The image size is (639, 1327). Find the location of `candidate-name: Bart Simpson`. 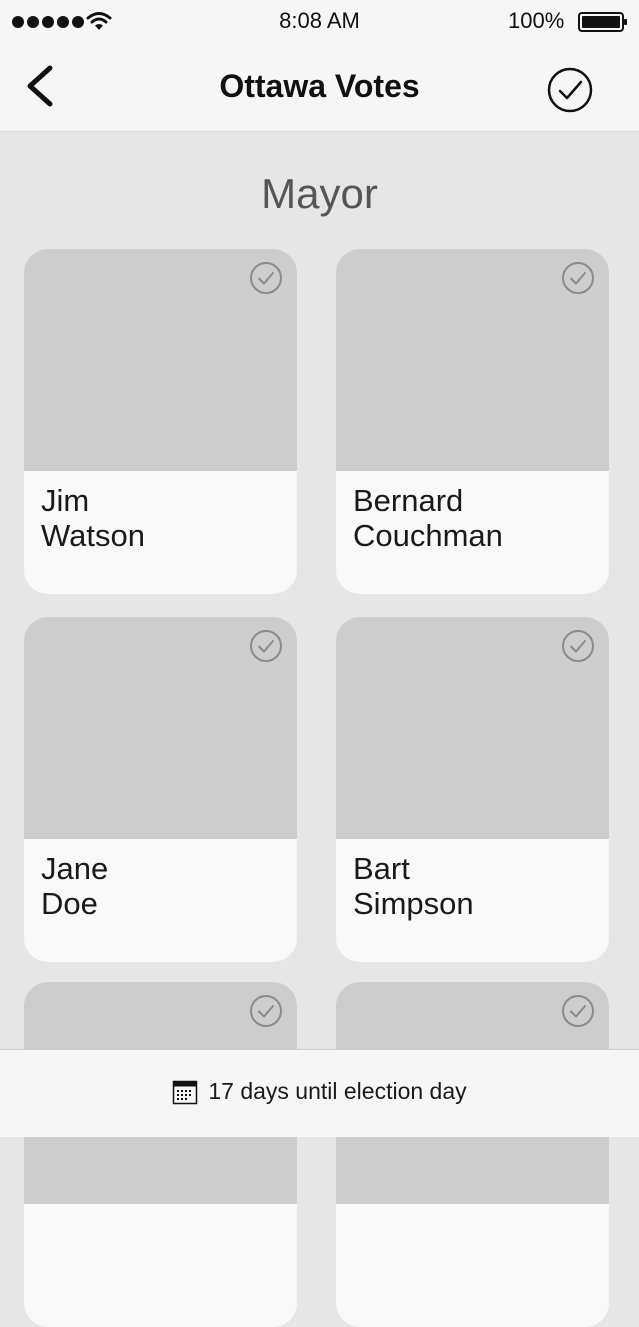

candidate-name: Bart Simpson is located at coordinates (413, 886).